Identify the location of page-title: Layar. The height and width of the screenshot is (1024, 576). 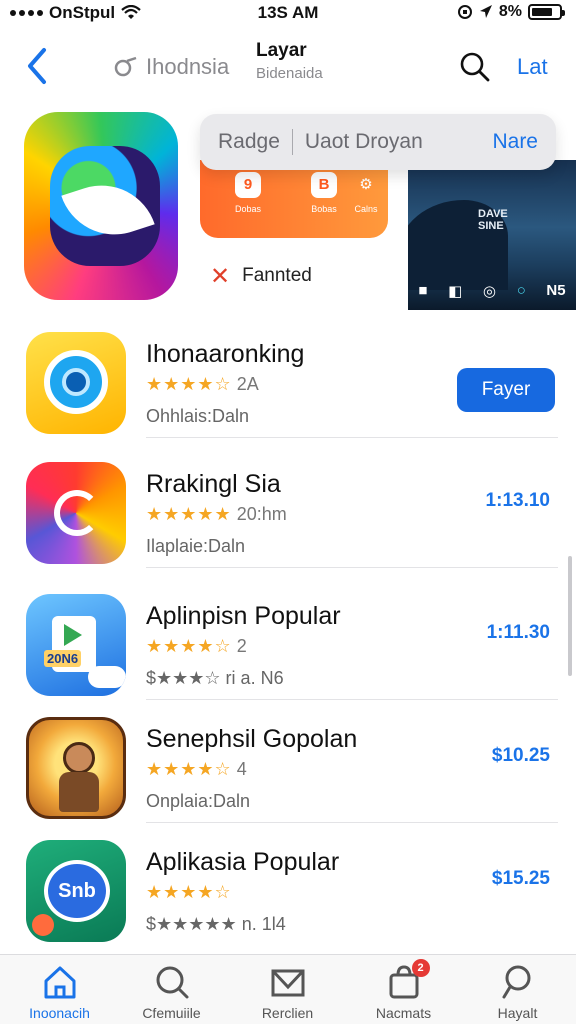
(281, 50).